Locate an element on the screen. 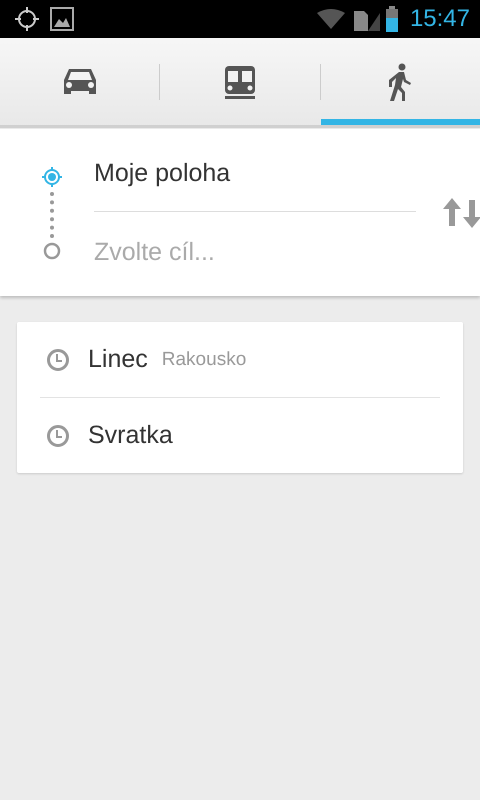 The height and width of the screenshot is (800, 480). battery-icon is located at coordinates (392, 19).